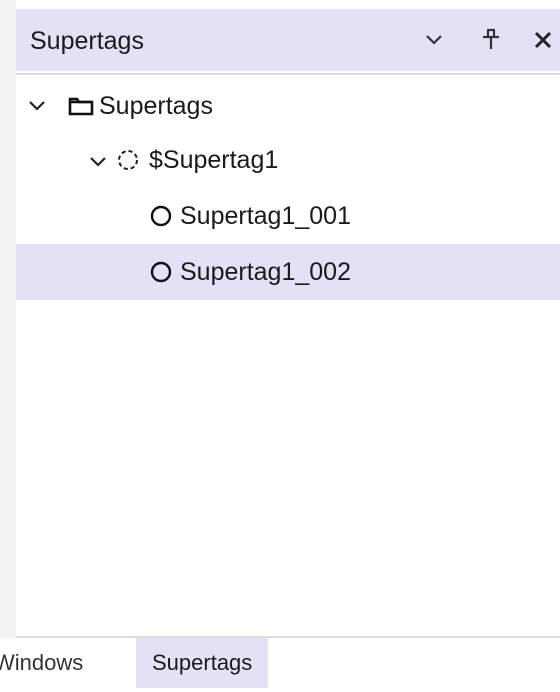 The height and width of the screenshot is (692, 560). I want to click on tree-node-root: Supertags, so click(288, 106).